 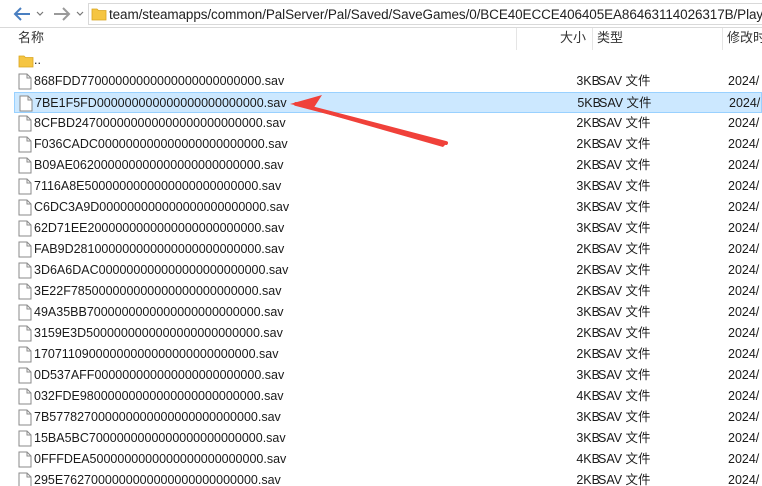 What do you see at coordinates (158, 333) in the screenshot?
I see `file-name: 3159E3D5000000000000000000000000.sav` at bounding box center [158, 333].